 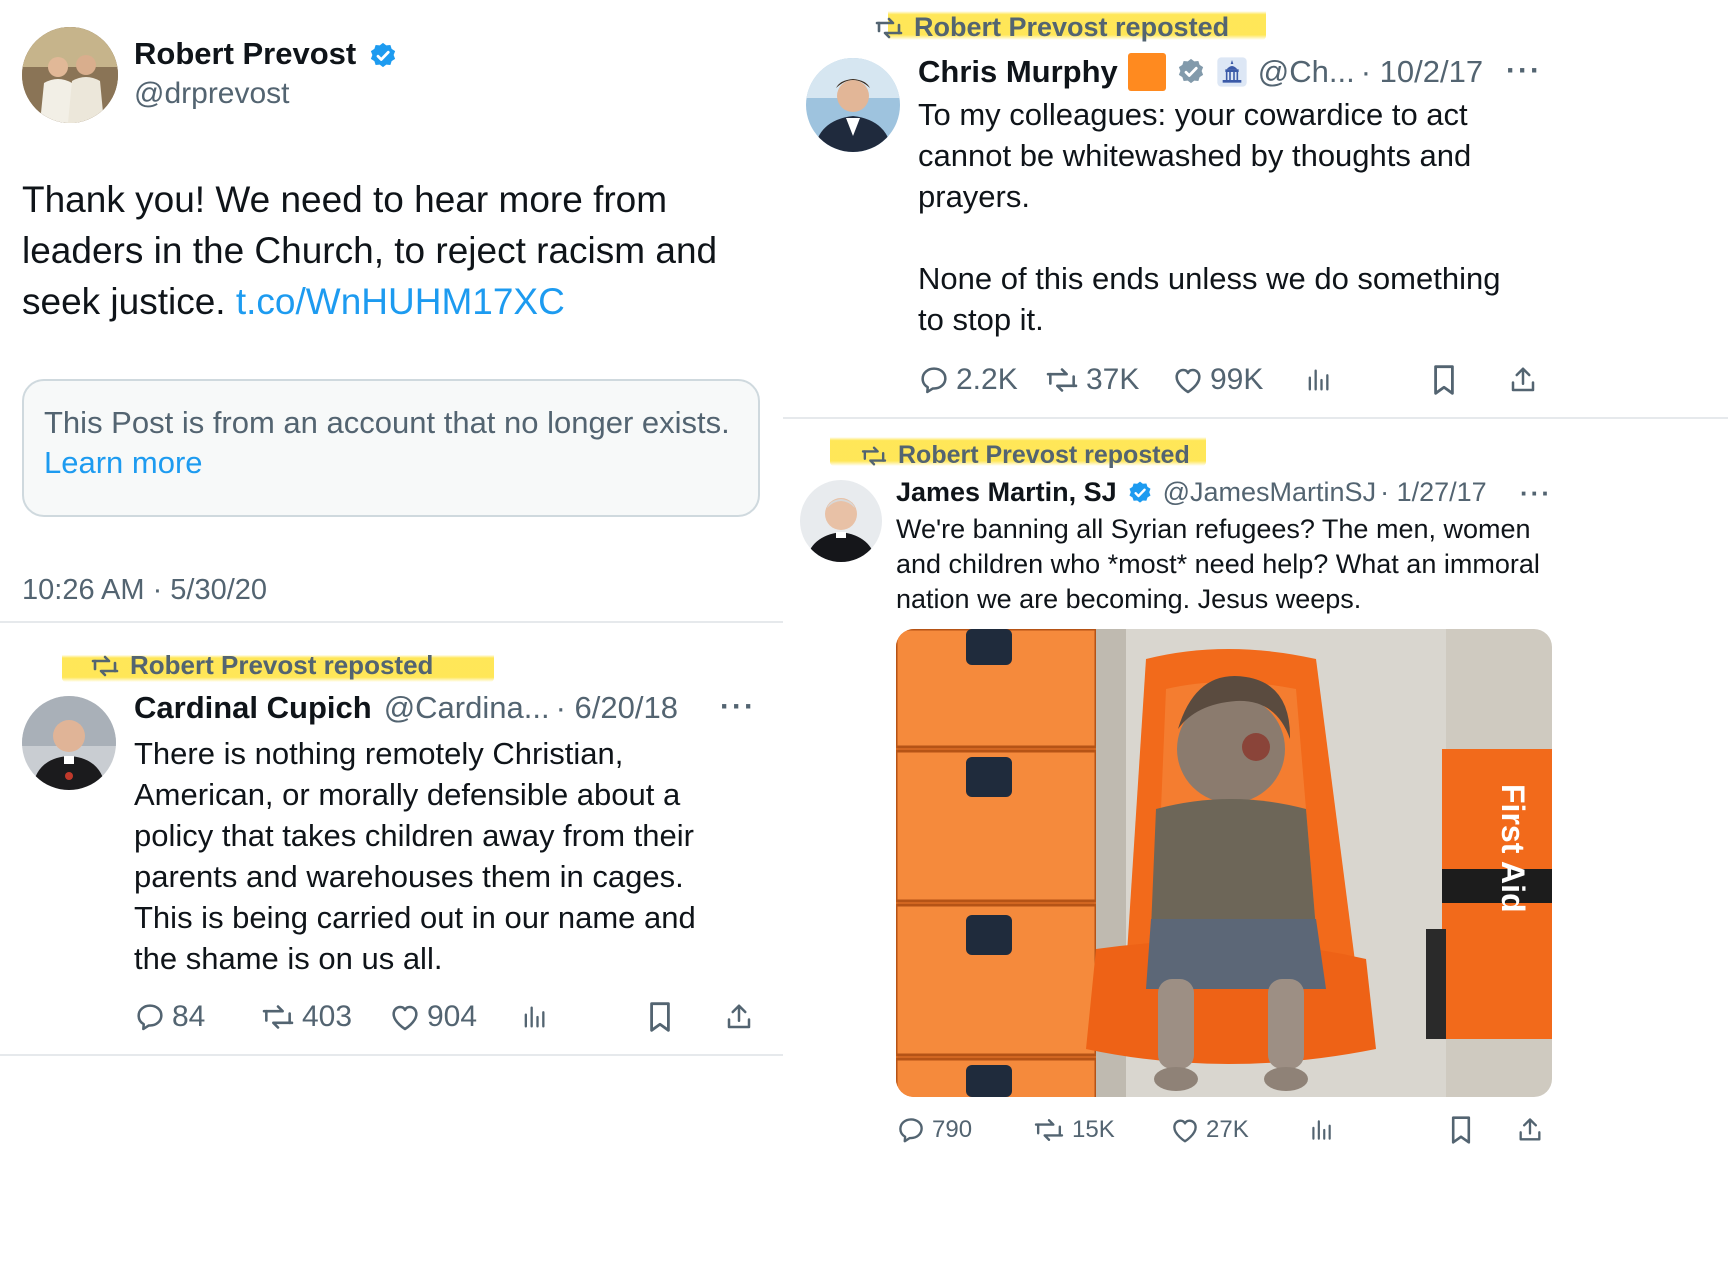 What do you see at coordinates (253, 708) in the screenshot?
I see `author-name: Cardinal Cupich` at bounding box center [253, 708].